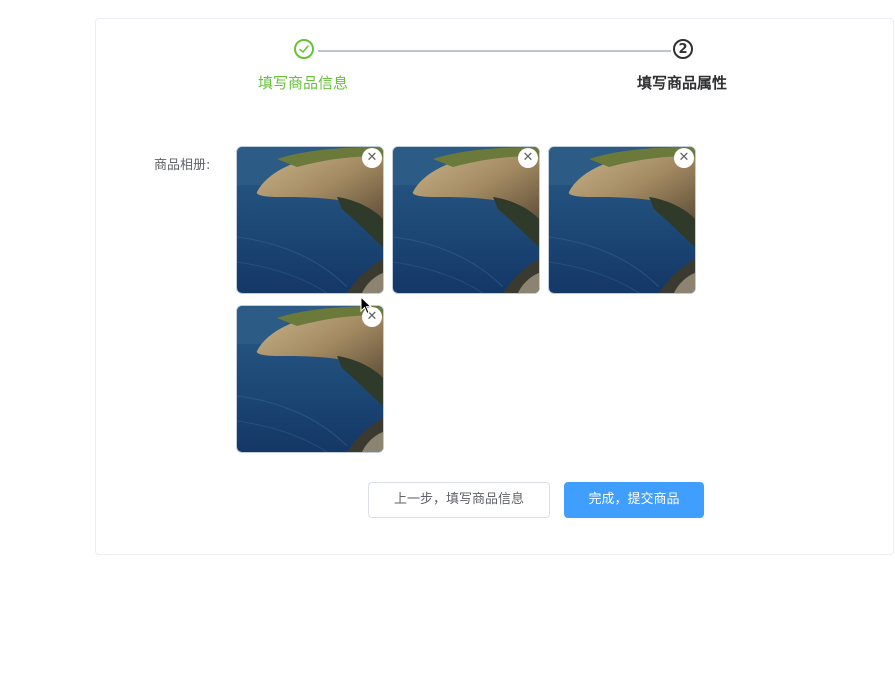 This screenshot has height=699, width=895. What do you see at coordinates (182, 165) in the screenshot?
I see `album-label: 商品相册:` at bounding box center [182, 165].